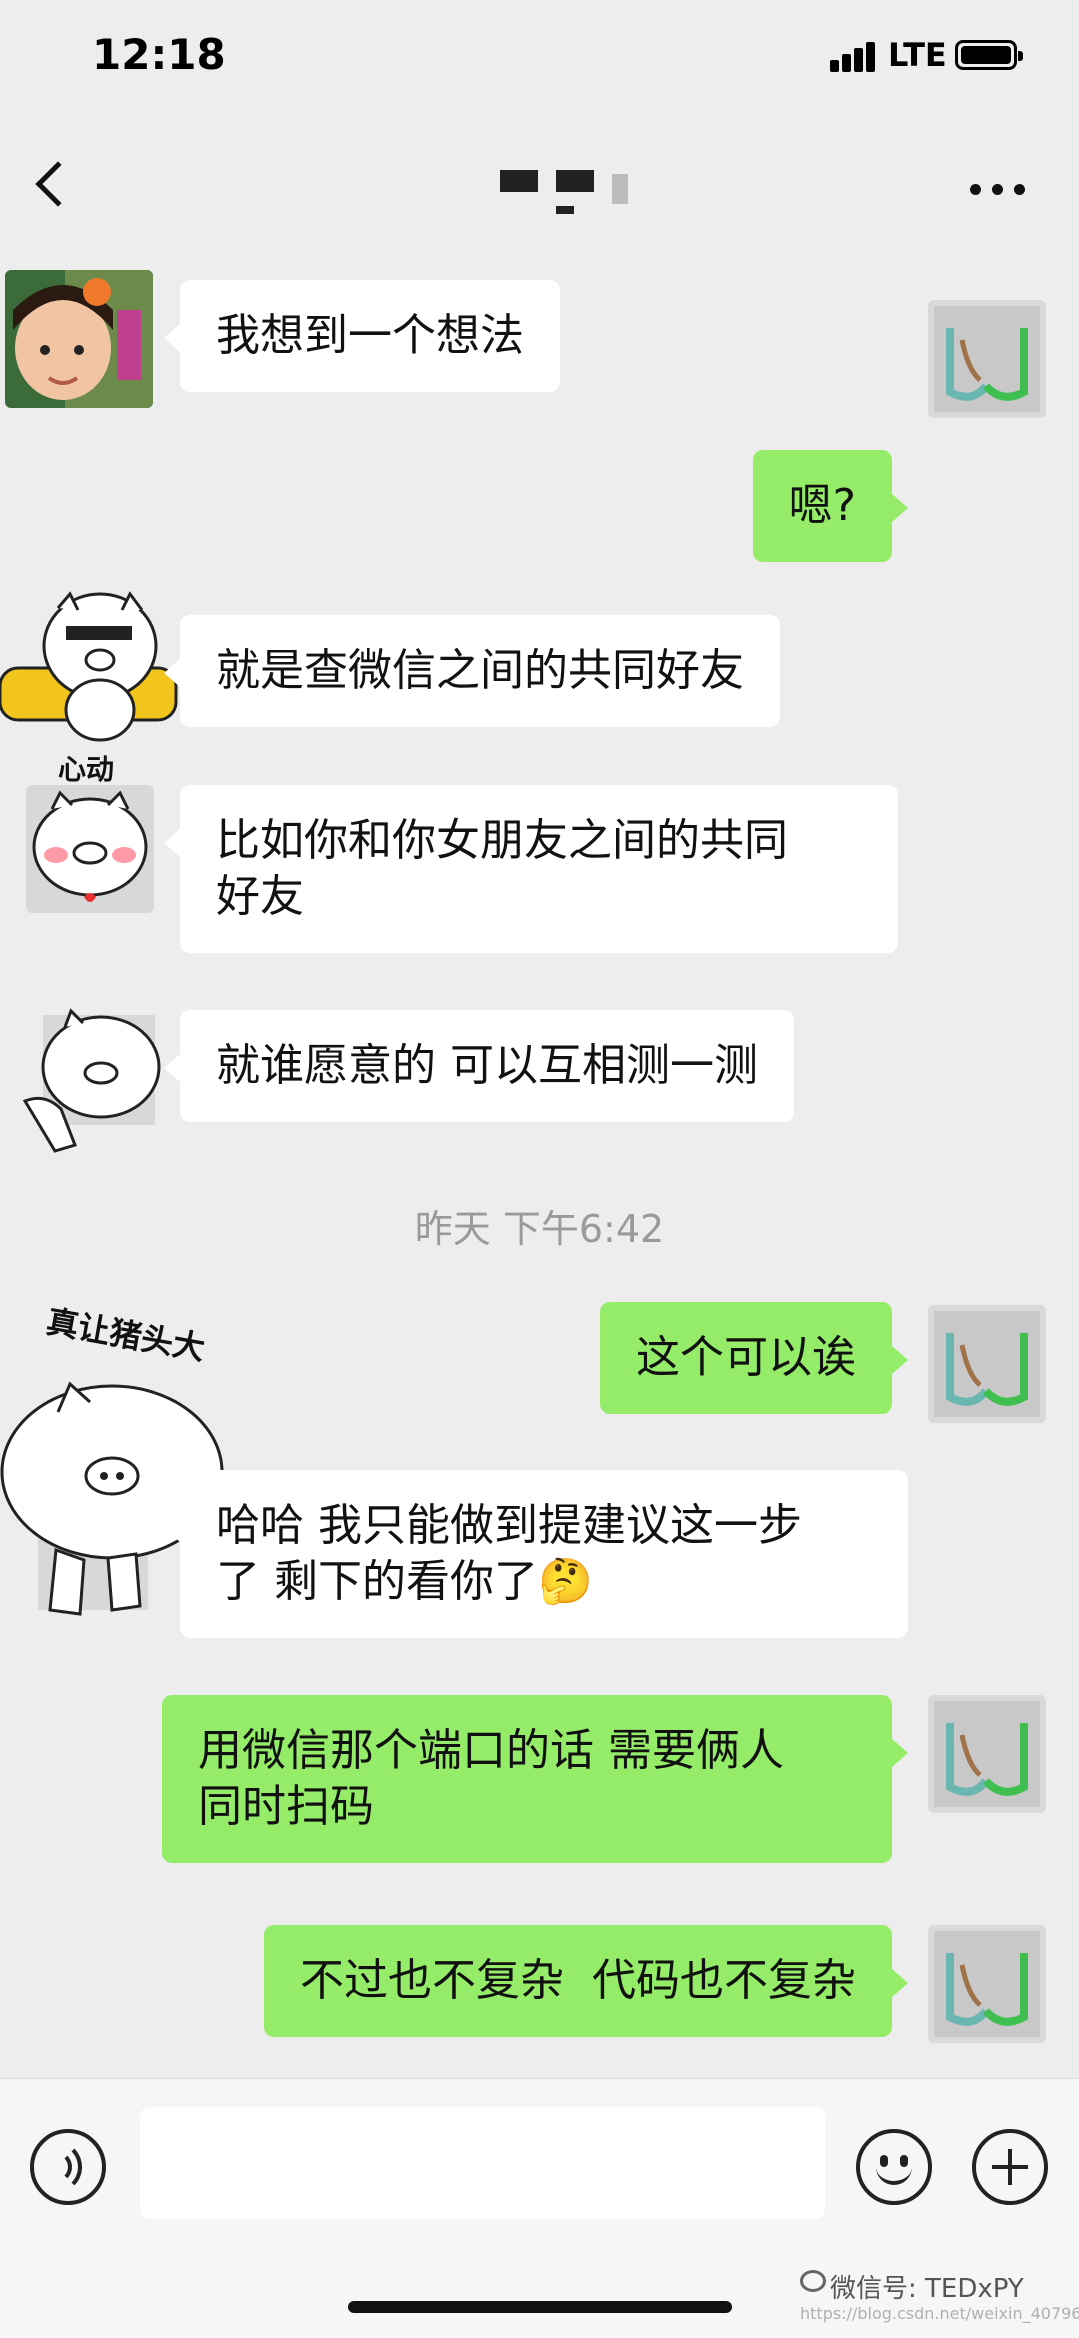 The width and height of the screenshot is (1079, 2338). What do you see at coordinates (570, 200) in the screenshot?
I see `contact-name-redacted` at bounding box center [570, 200].